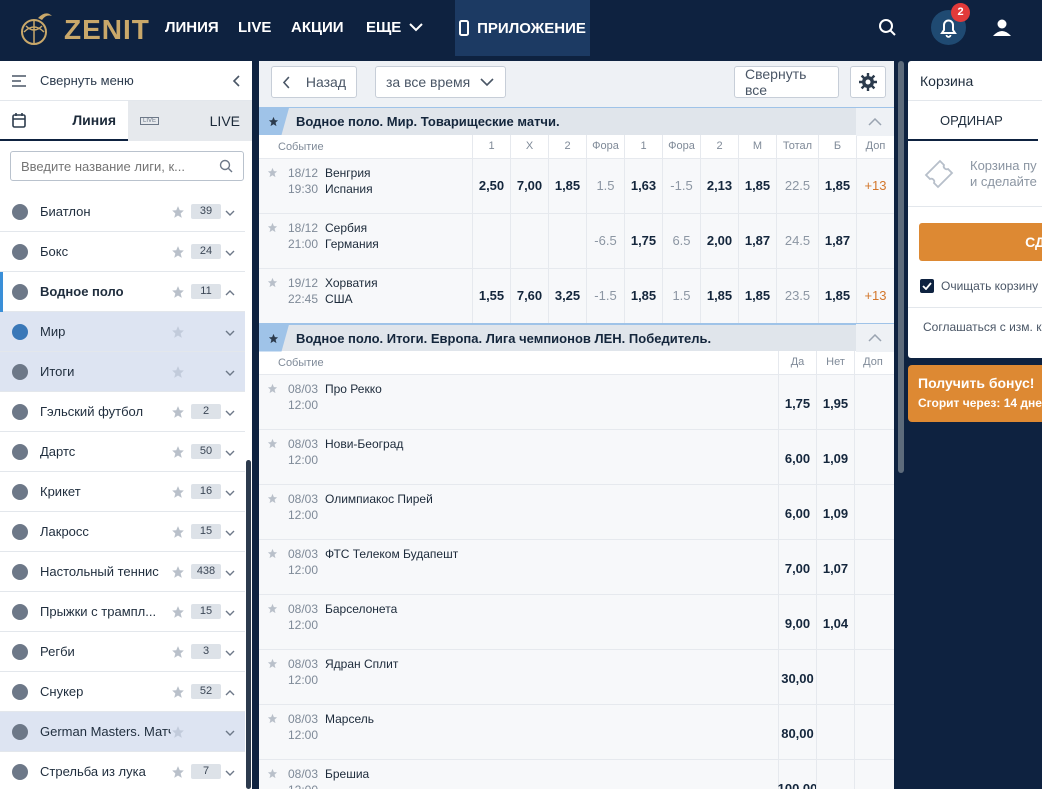 This screenshot has width=1042, height=789. Describe the element at coordinates (797, 512) in the screenshot. I see `odds-cell: 6,00` at that location.